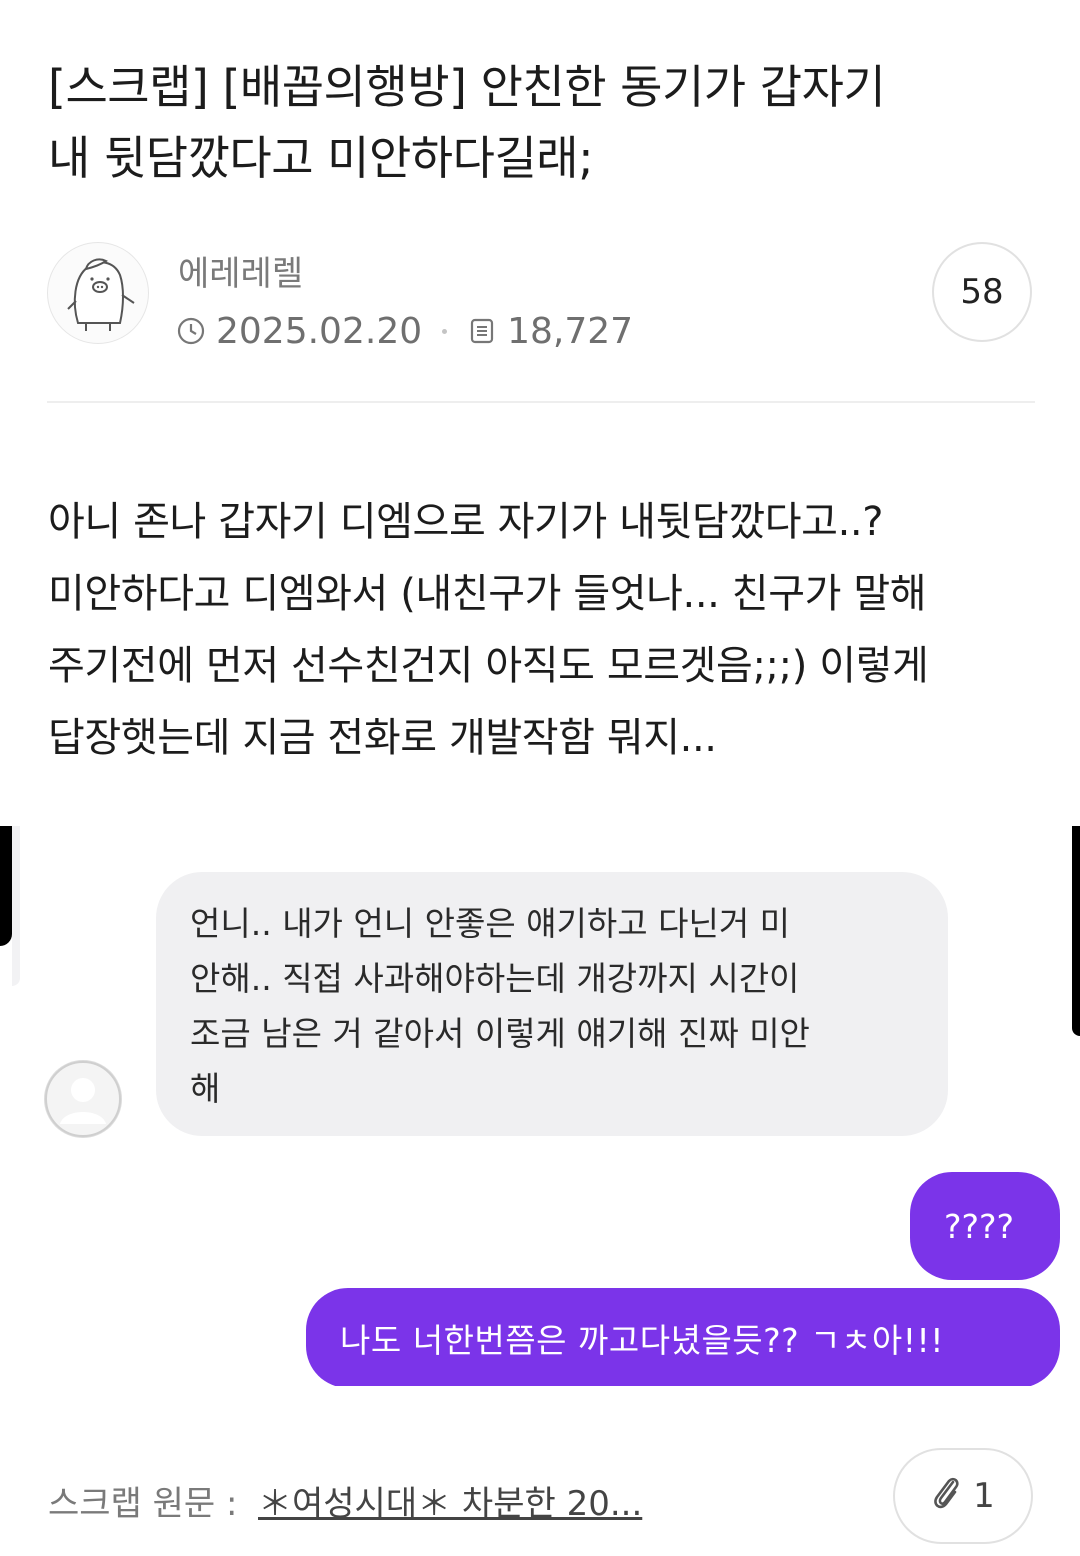  Describe the element at coordinates (240, 270) in the screenshot. I see `author-name: 에레레렐` at that location.